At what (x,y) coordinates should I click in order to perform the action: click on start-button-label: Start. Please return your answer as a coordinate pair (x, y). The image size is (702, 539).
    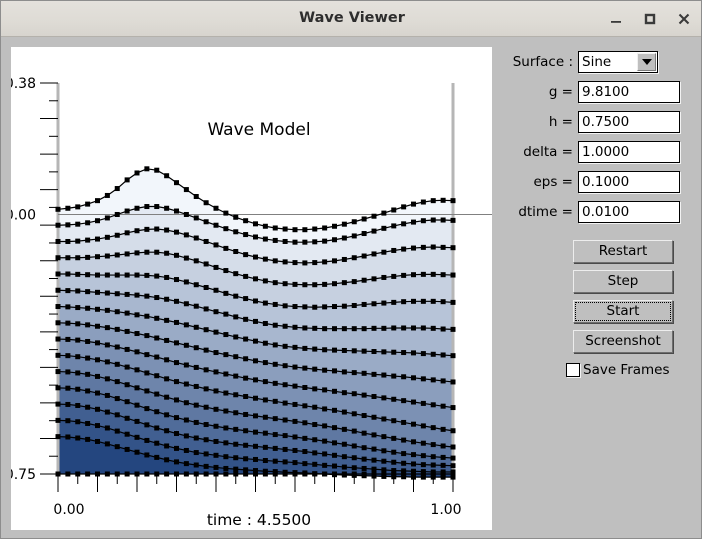
    Looking at the image, I should click on (623, 311).